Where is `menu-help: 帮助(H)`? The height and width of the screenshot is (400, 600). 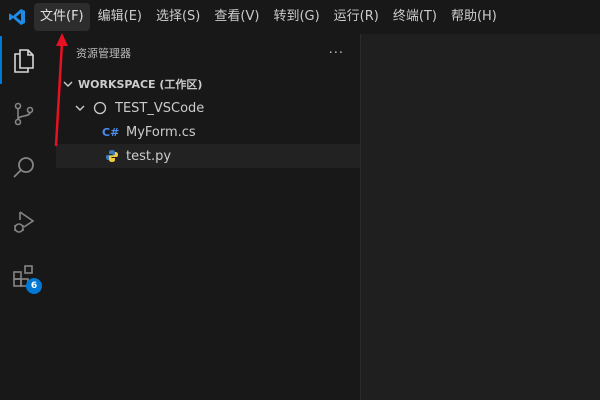
menu-help: 帮助(H) is located at coordinates (474, 17).